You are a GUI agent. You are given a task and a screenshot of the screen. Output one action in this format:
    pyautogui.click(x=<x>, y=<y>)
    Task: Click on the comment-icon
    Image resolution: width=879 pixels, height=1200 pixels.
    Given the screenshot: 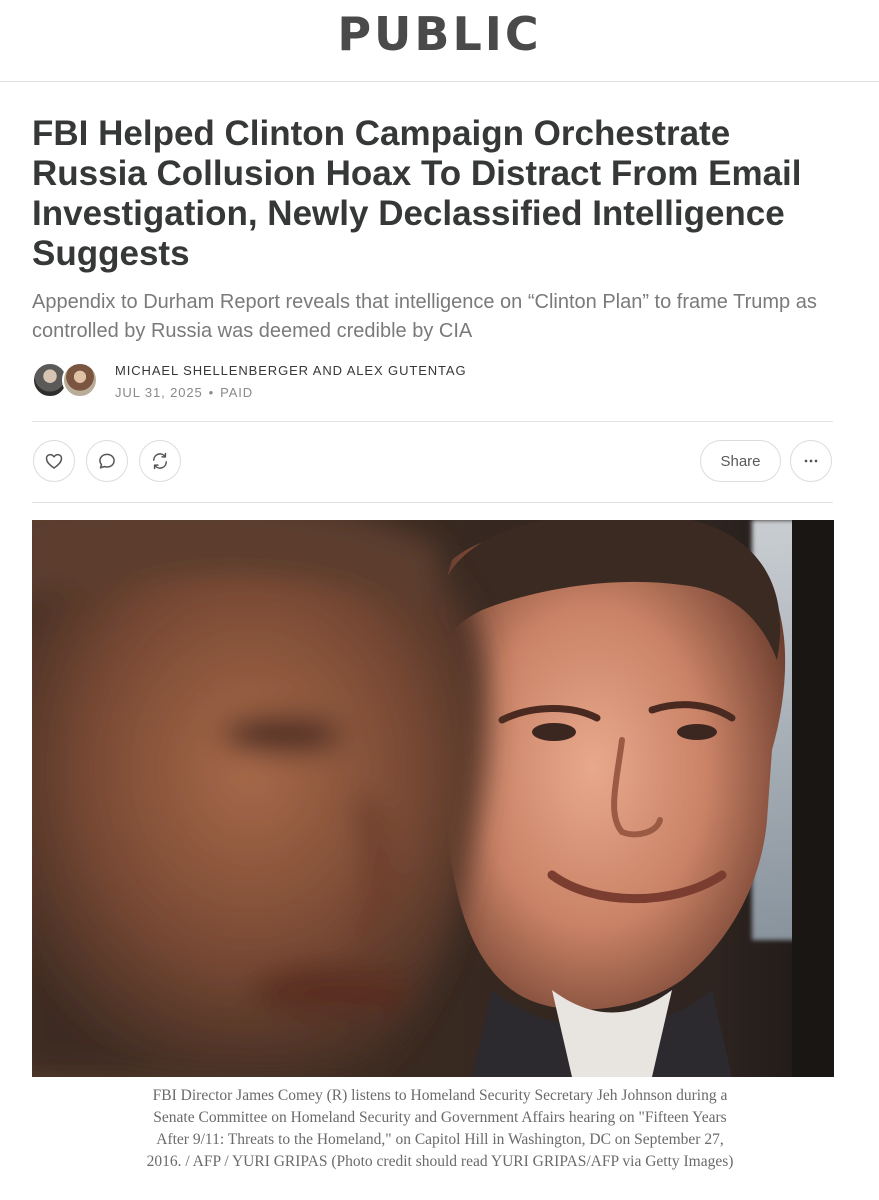 What is the action you would take?
    pyautogui.click(x=107, y=461)
    